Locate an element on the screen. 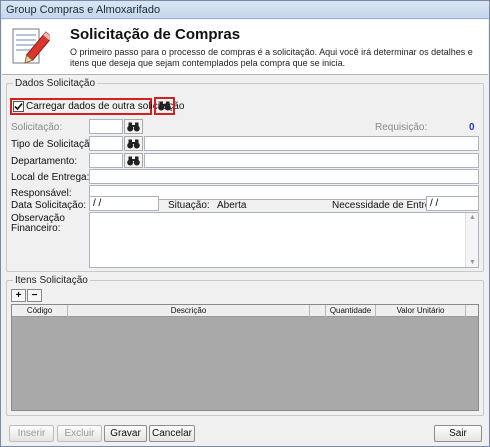 This screenshot has width=490, height=447. column-header-quantidade: Quantidade is located at coordinates (351, 311).